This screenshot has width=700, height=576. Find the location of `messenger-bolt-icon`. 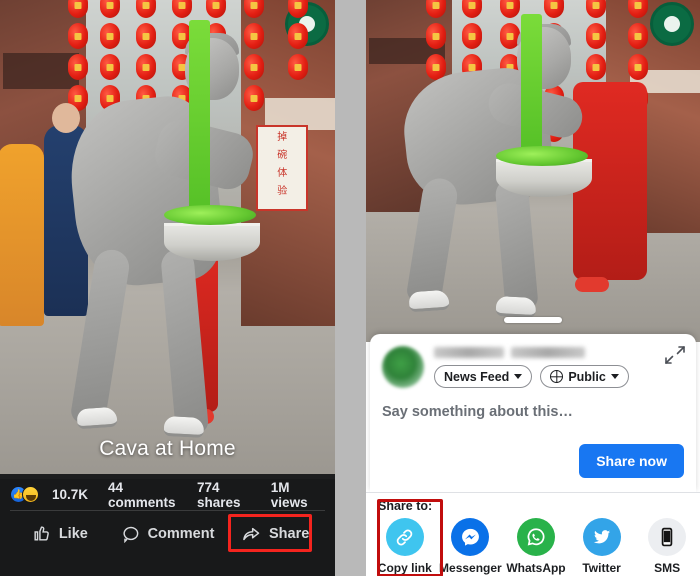

messenger-bolt-icon is located at coordinates (470, 537).